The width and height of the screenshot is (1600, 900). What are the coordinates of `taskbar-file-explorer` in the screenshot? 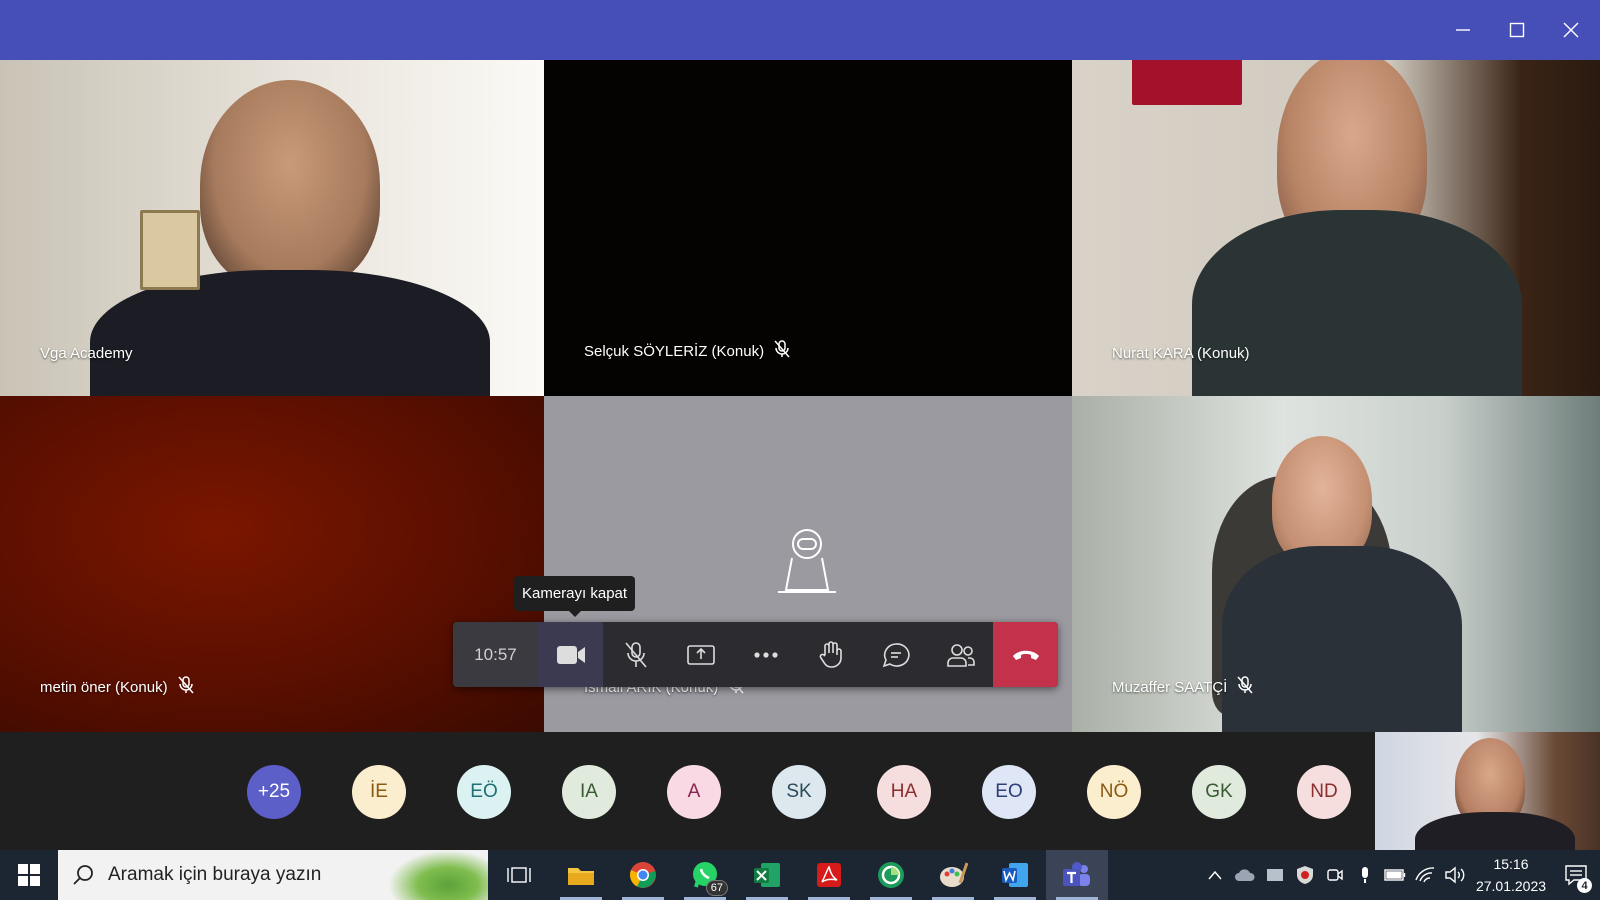 It's located at (581, 875).